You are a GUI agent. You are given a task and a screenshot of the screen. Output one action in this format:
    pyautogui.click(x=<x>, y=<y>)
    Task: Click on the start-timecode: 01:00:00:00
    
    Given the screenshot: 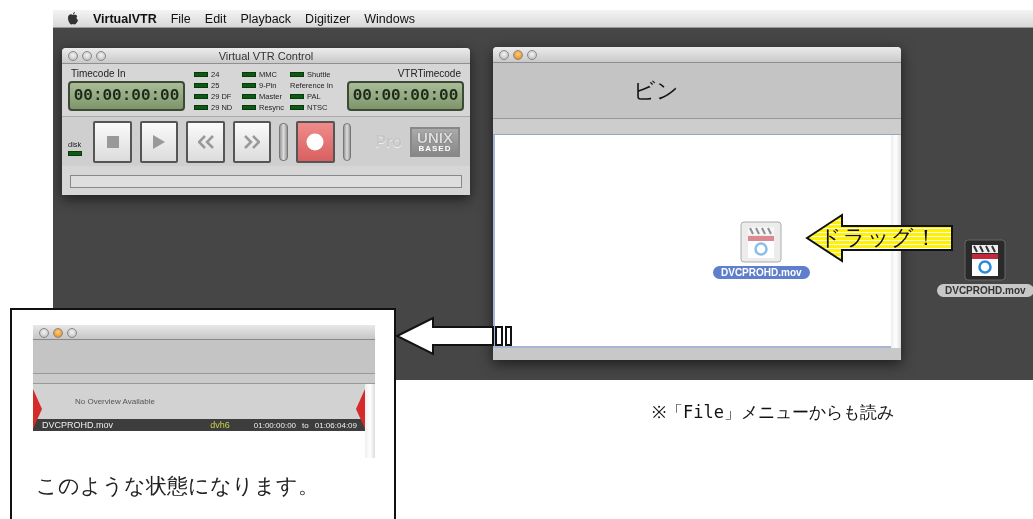 What is the action you would take?
    pyautogui.click(x=275, y=425)
    